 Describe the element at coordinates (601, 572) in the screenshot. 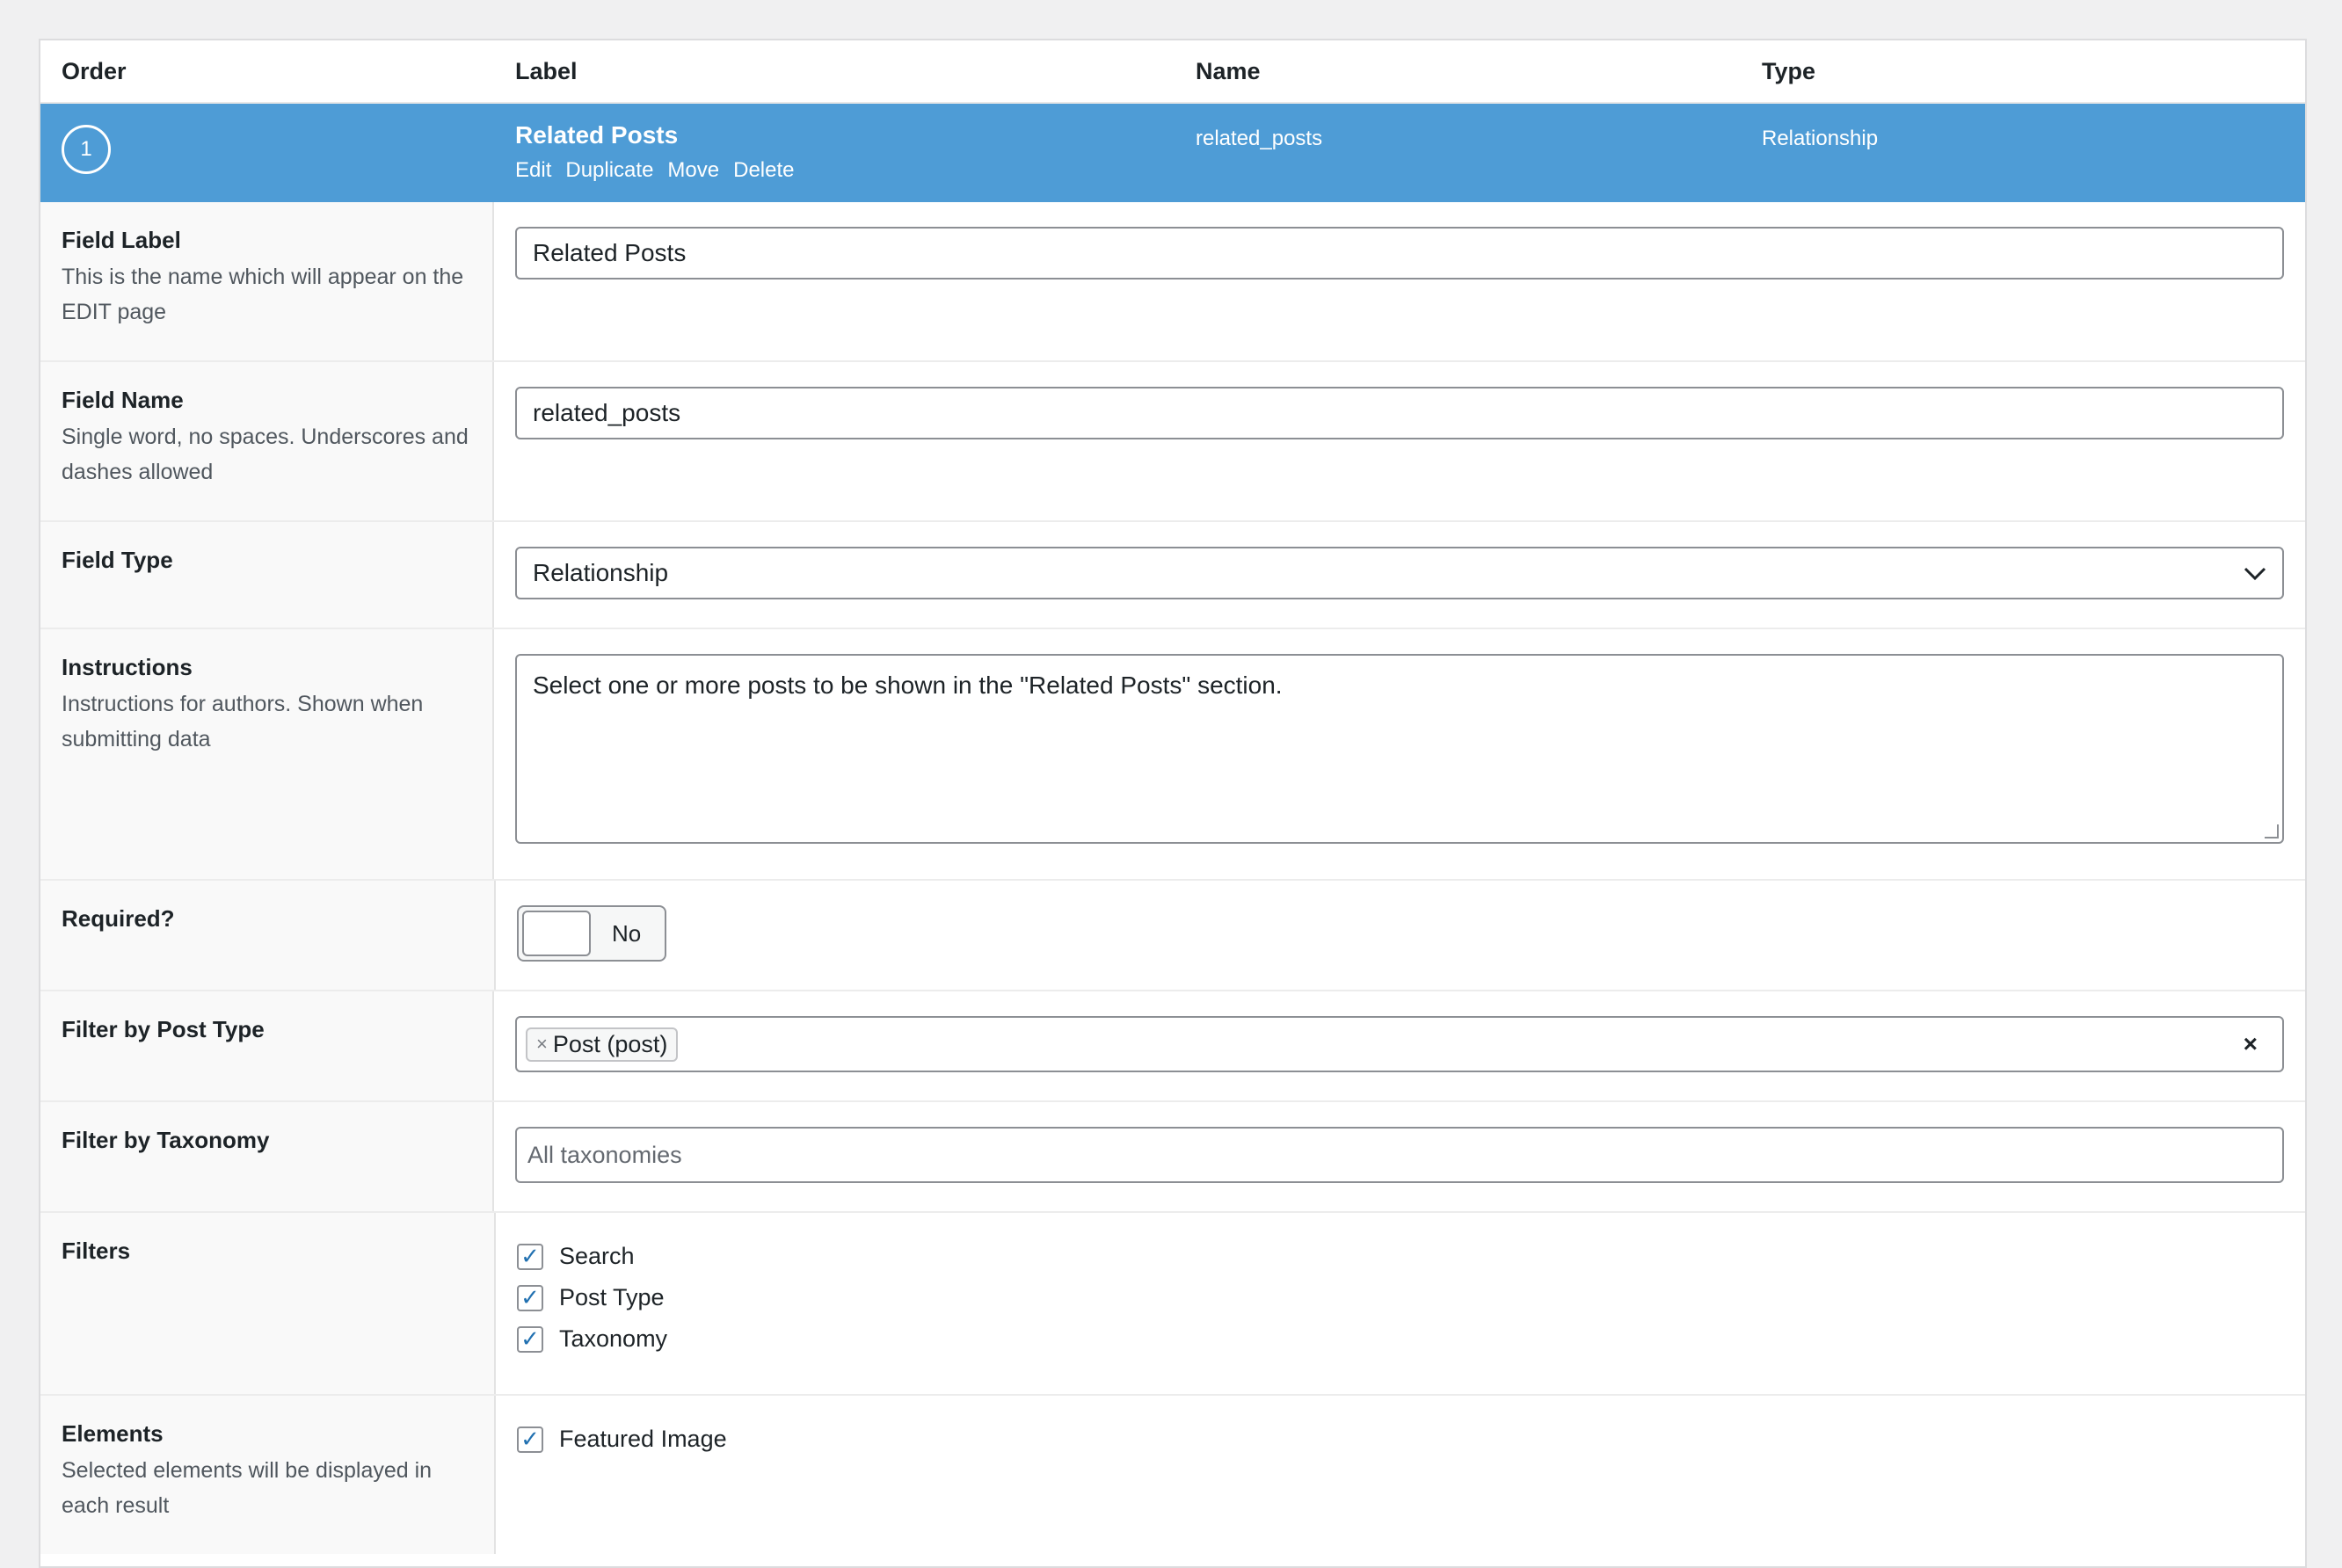

I see `field-type-value: Relationship` at that location.